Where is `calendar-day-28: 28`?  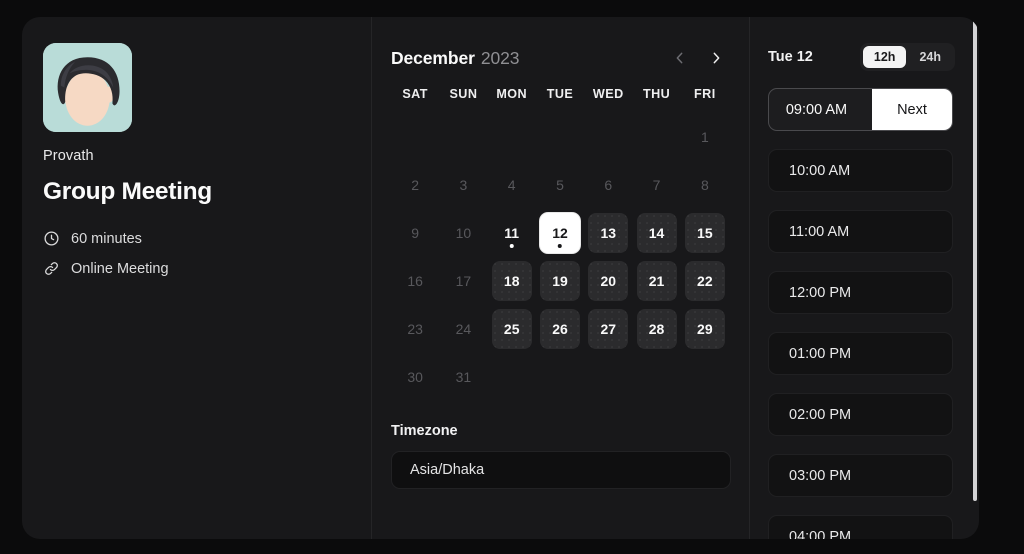
calendar-day-28: 28 is located at coordinates (656, 329).